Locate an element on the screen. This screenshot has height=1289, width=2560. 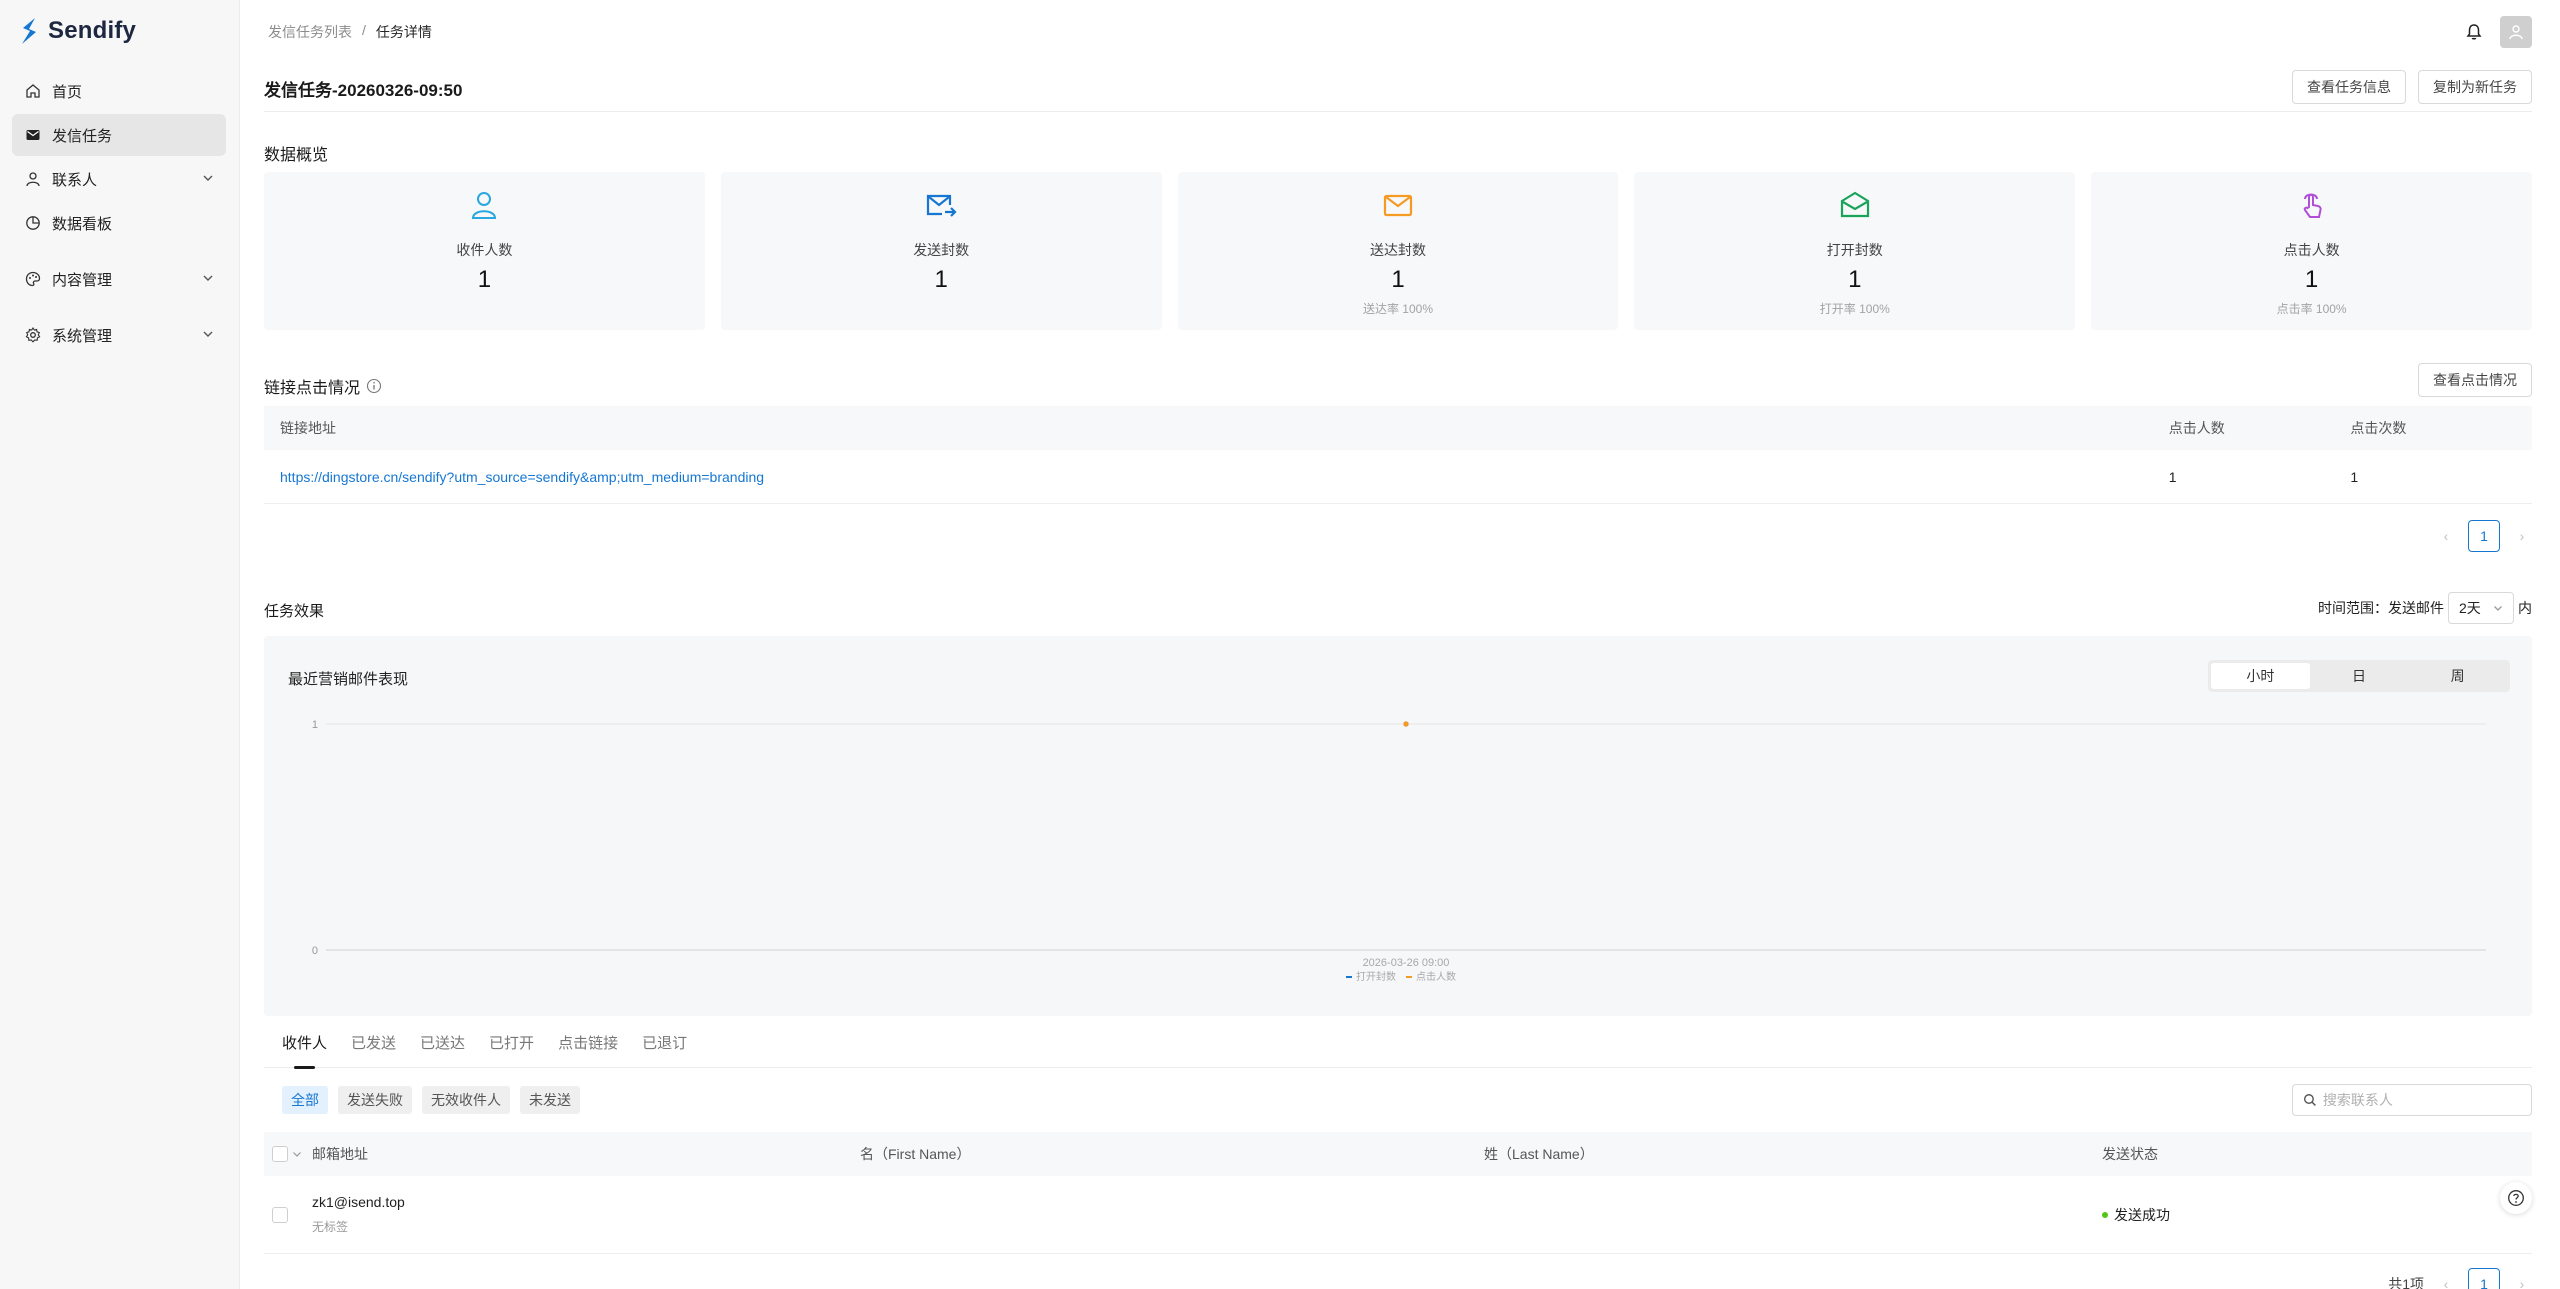
breadcrumb: 发信任务列表 / 任务详情 is located at coordinates (350, 32).